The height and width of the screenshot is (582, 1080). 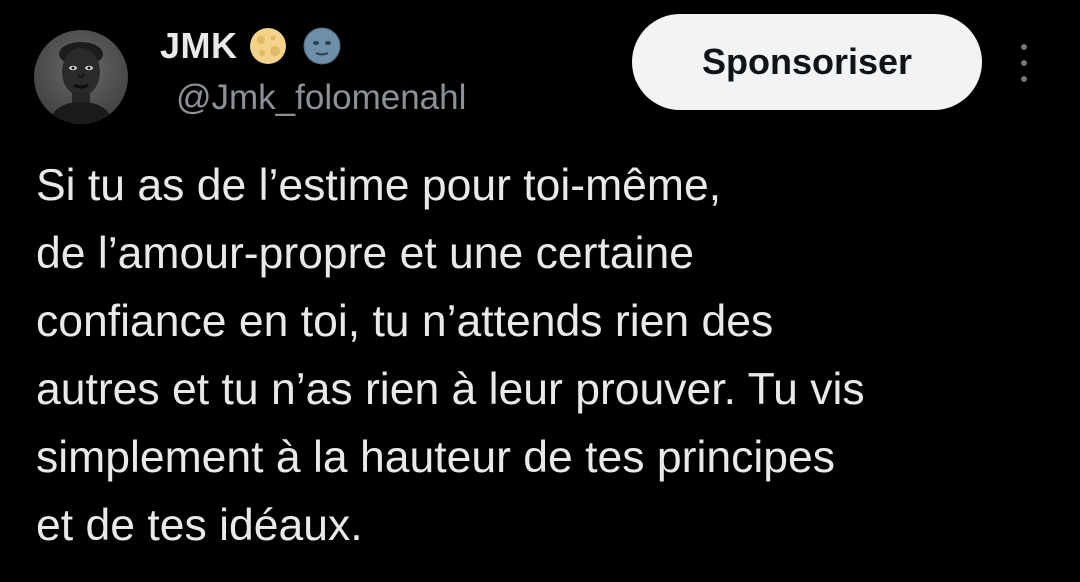 I want to click on display-name: JMK, so click(x=199, y=46).